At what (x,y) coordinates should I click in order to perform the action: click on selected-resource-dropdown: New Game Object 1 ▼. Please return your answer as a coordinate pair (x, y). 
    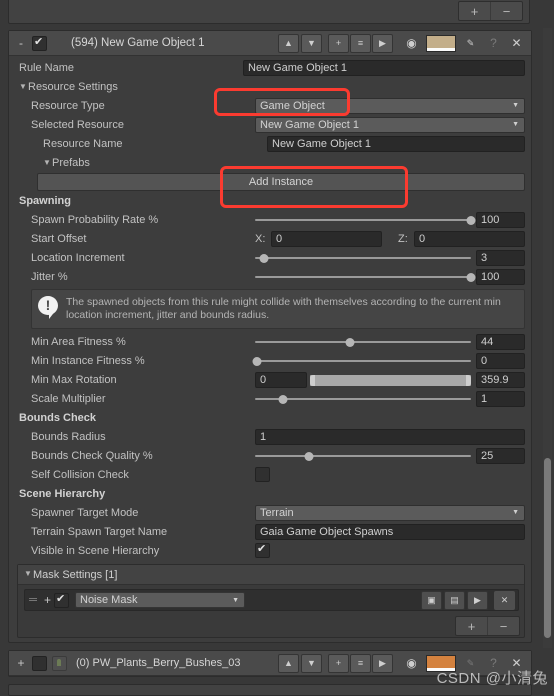
    Looking at the image, I should click on (390, 124).